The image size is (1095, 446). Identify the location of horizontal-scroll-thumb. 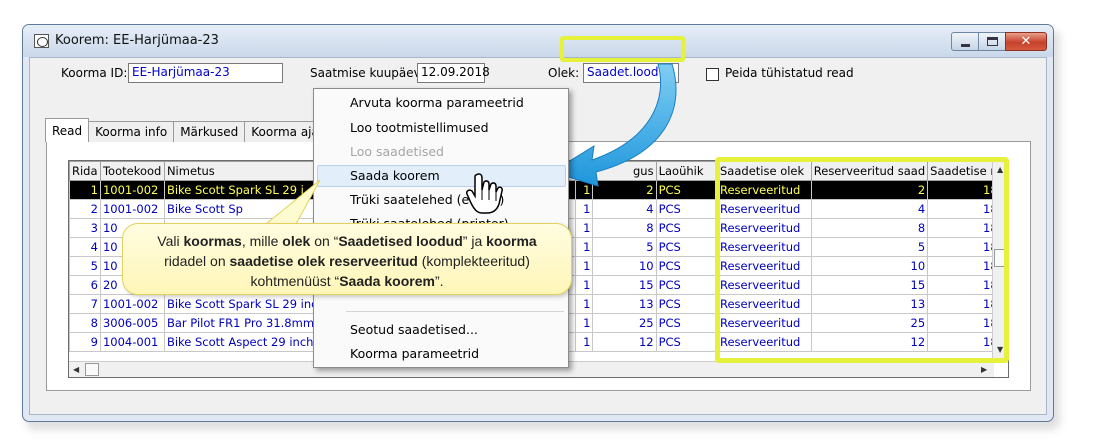
(92, 369).